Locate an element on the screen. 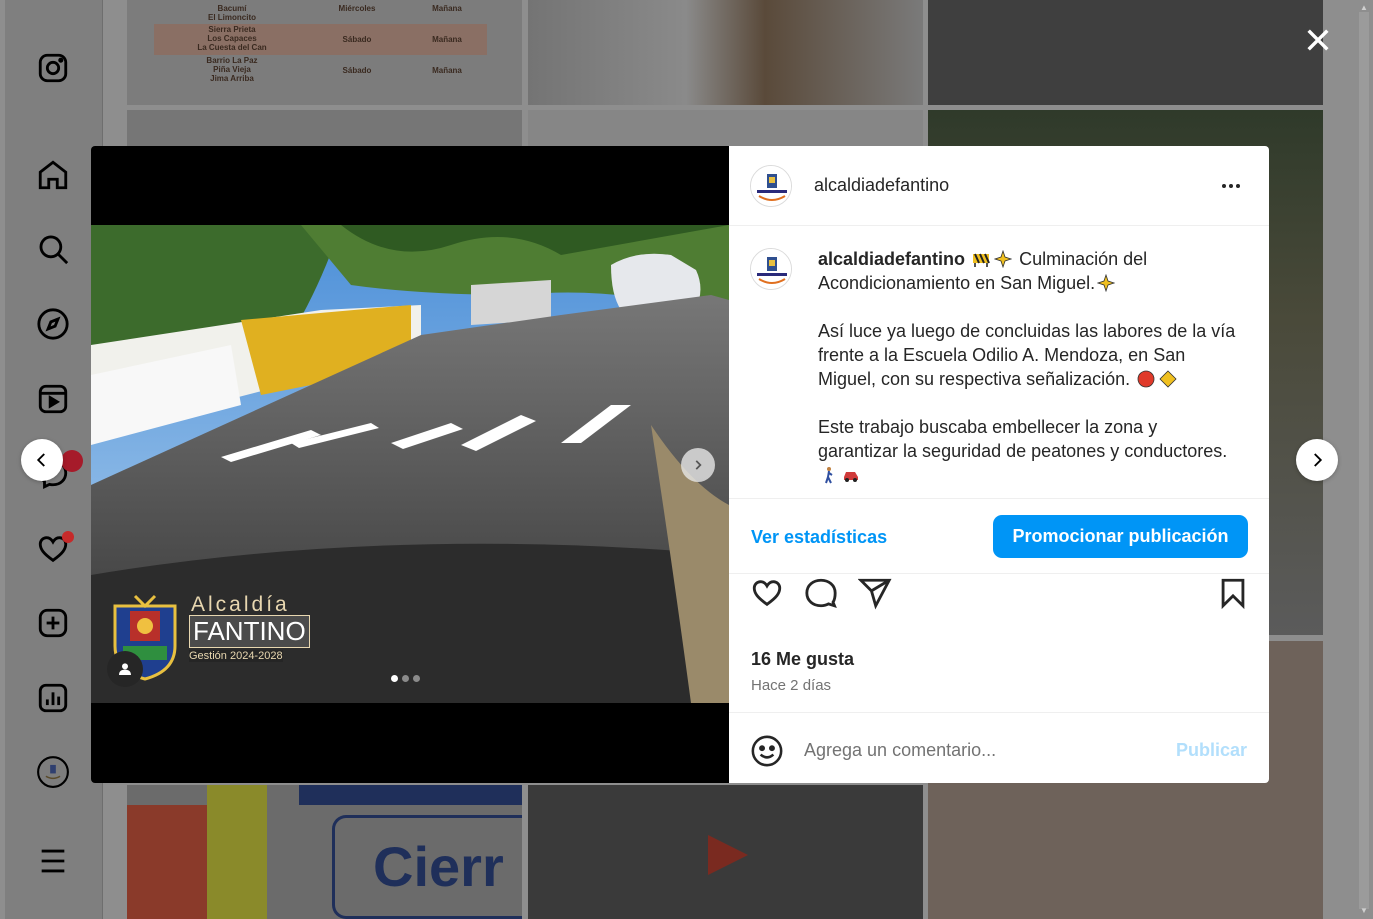  comment-icon is located at coordinates (821, 593).